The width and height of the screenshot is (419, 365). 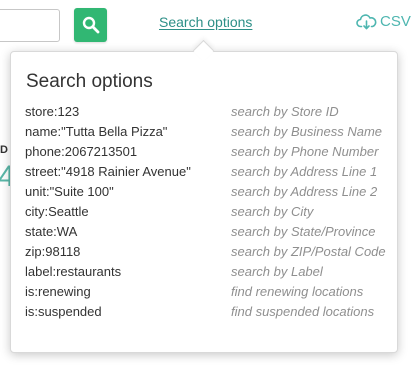 I want to click on search-option-row: is:renewing find renewing locations, so click(x=205, y=292).